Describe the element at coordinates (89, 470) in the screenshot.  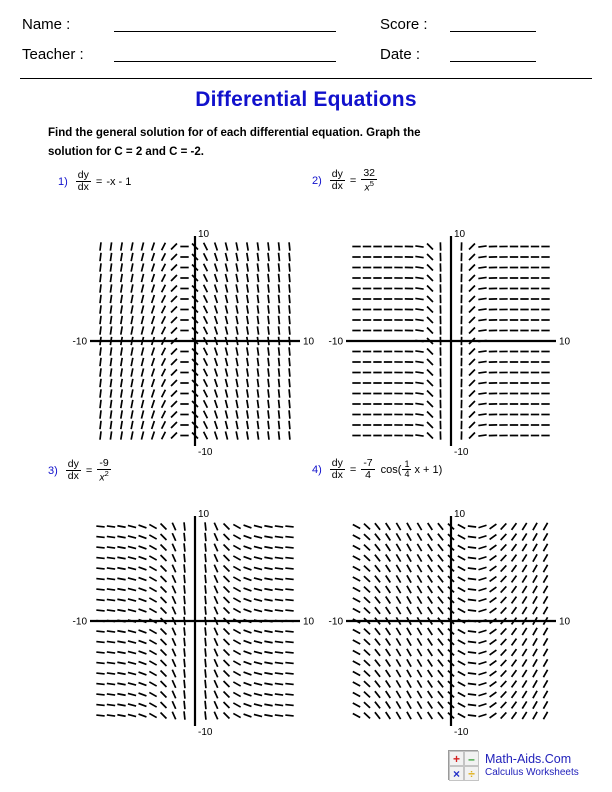
I see `problem-3-equals: =` at that location.